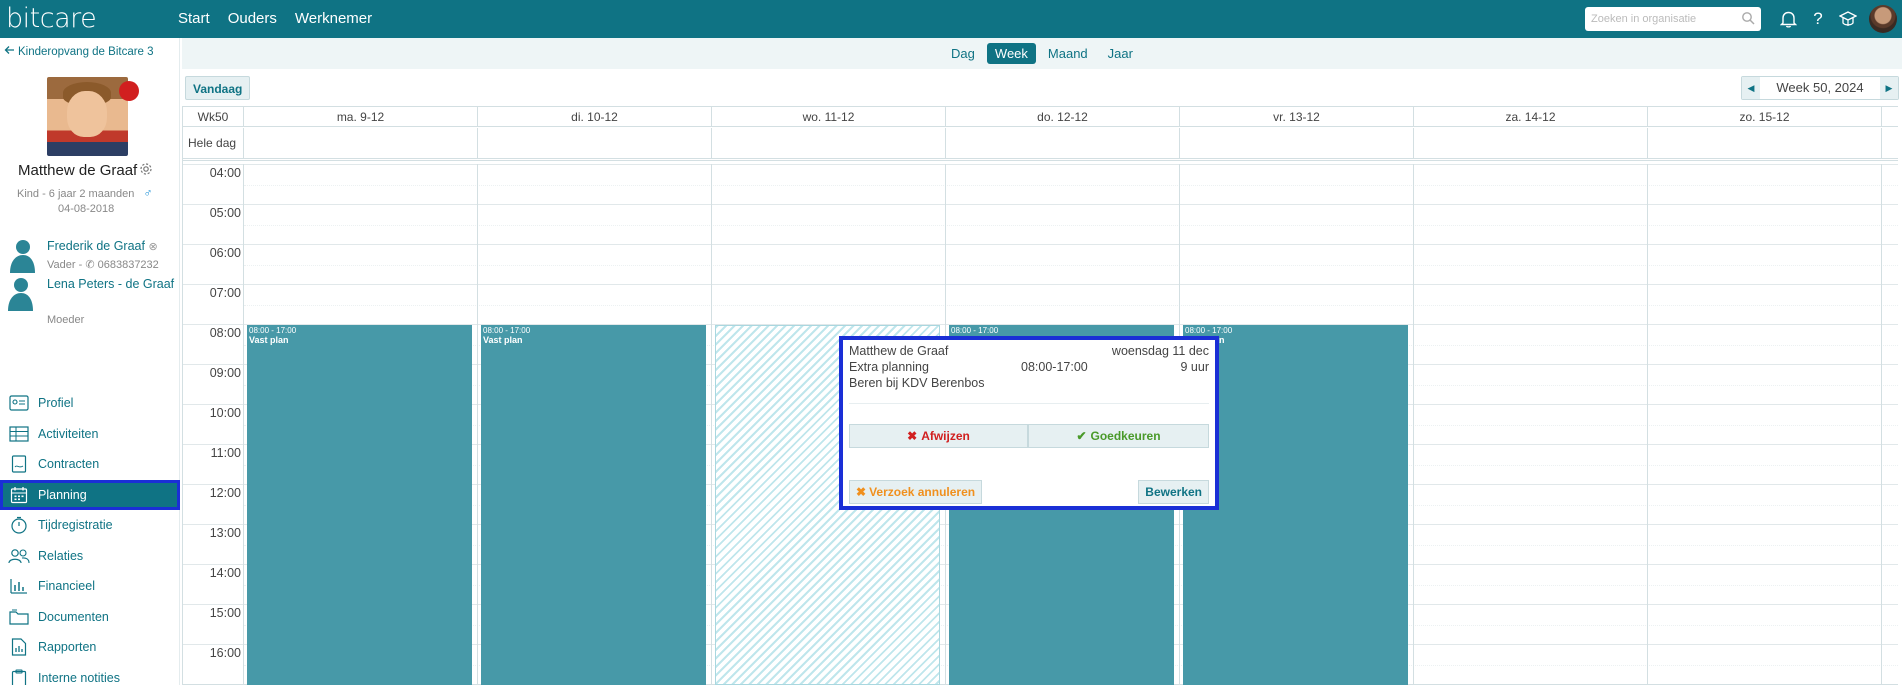  What do you see at coordinates (916, 492) in the screenshot?
I see `cancel-request-button: ✖ Verzoek annuleren` at bounding box center [916, 492].